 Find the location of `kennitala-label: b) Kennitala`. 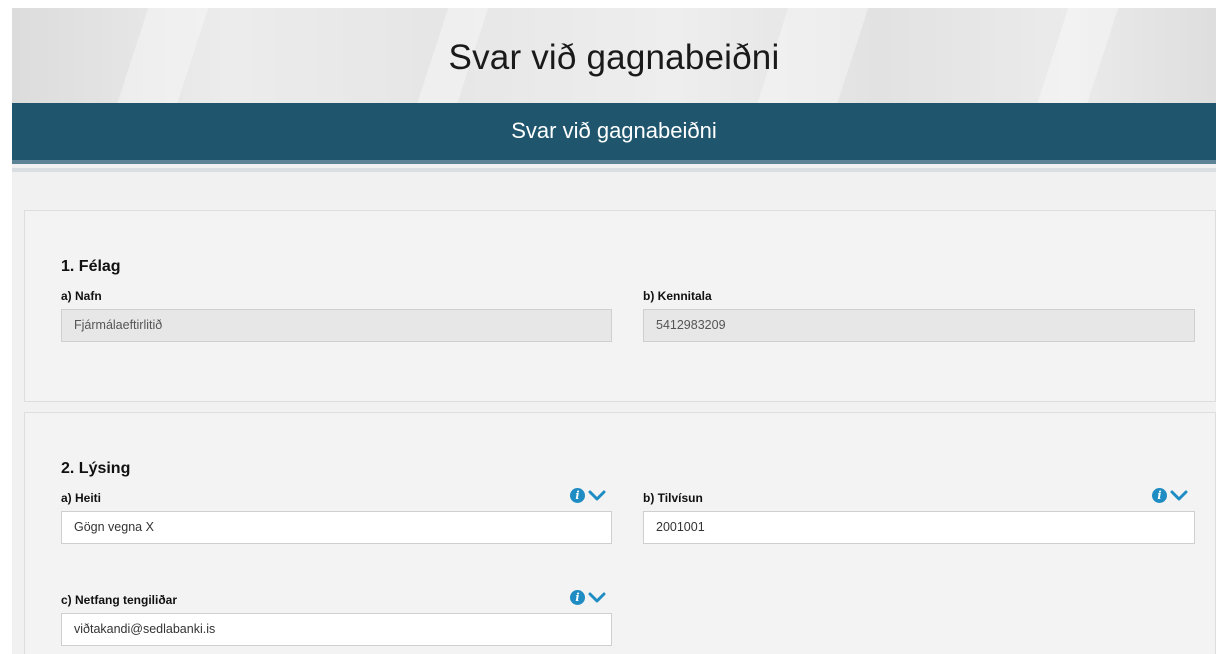

kennitala-label: b) Kennitala is located at coordinates (677, 296).